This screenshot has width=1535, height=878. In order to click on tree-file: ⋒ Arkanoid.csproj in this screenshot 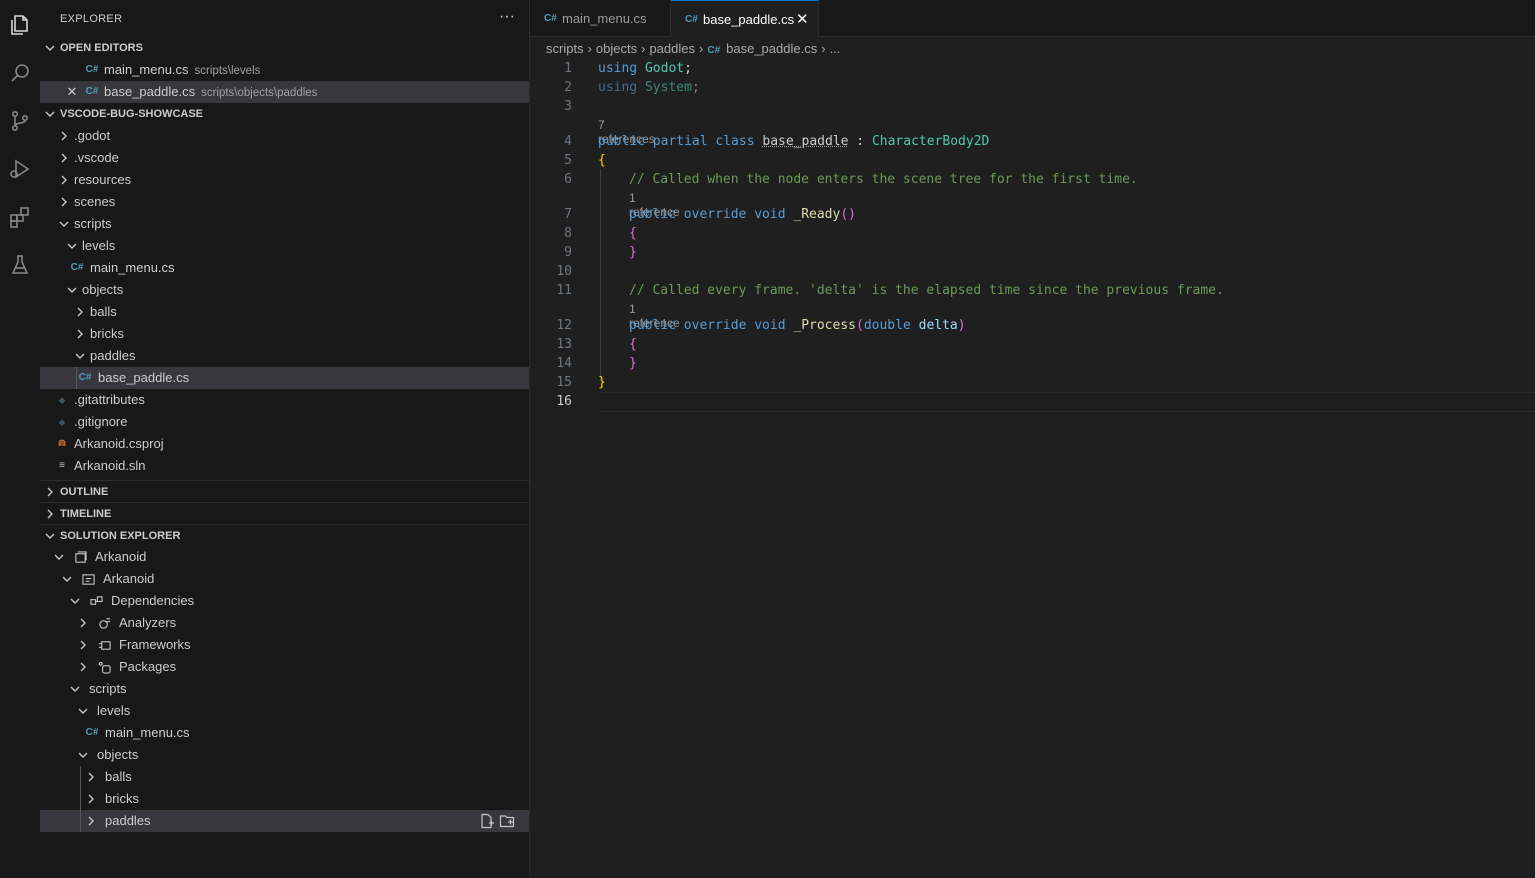, I will do `click(284, 444)`.